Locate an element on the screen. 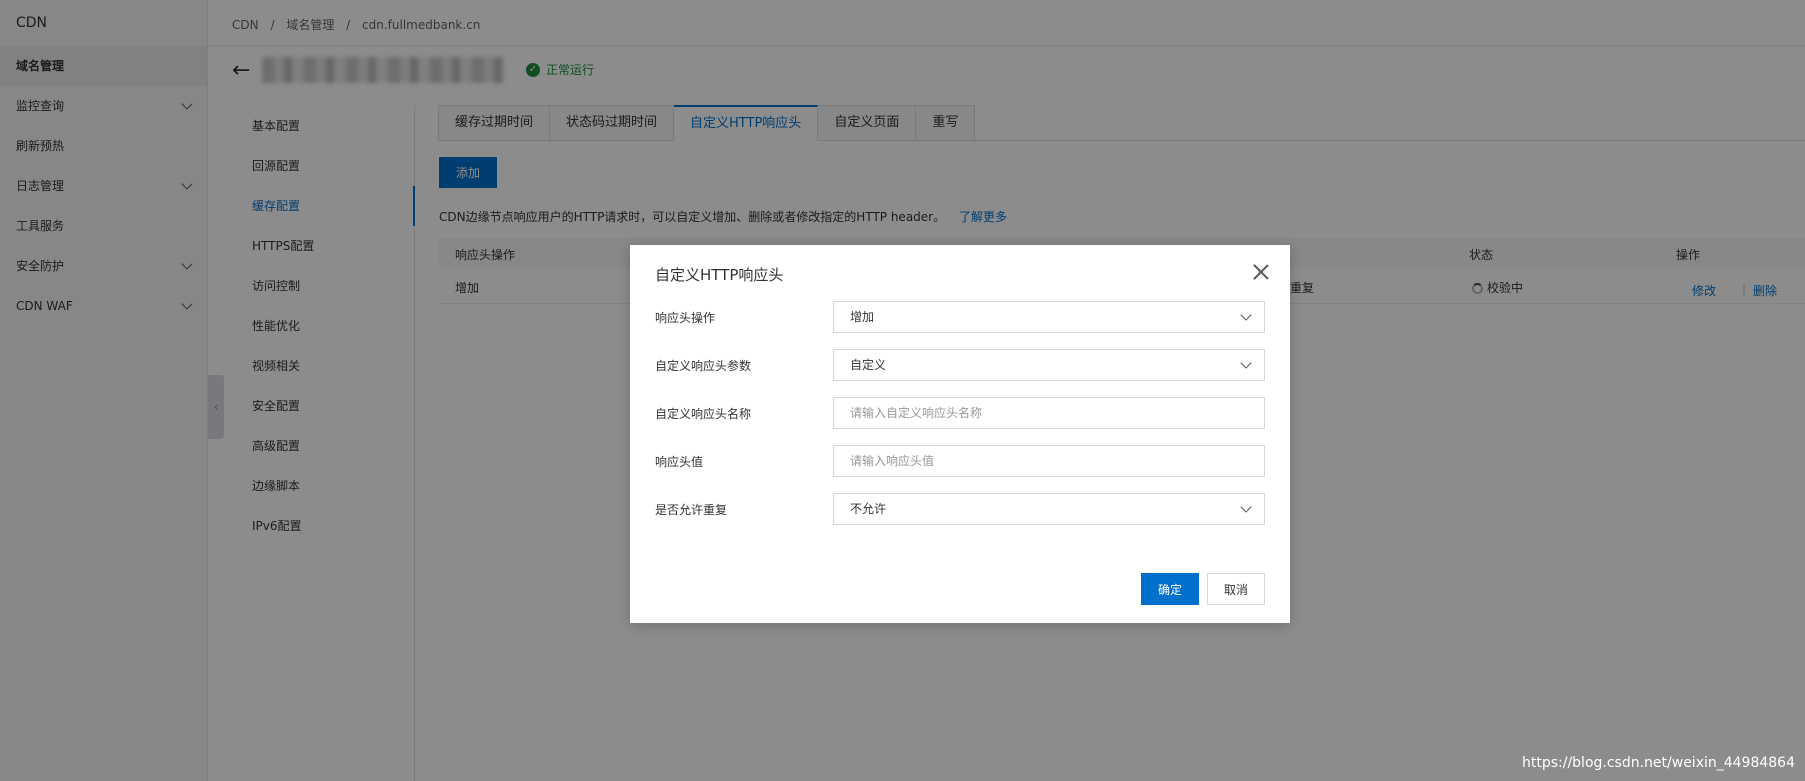  confirm-button: 确定 is located at coordinates (1170, 589).